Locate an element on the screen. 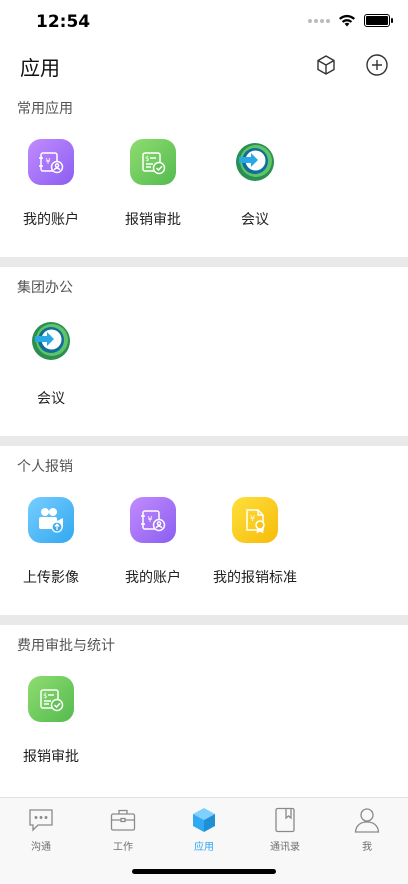  signal-icon is located at coordinates (319, 20).